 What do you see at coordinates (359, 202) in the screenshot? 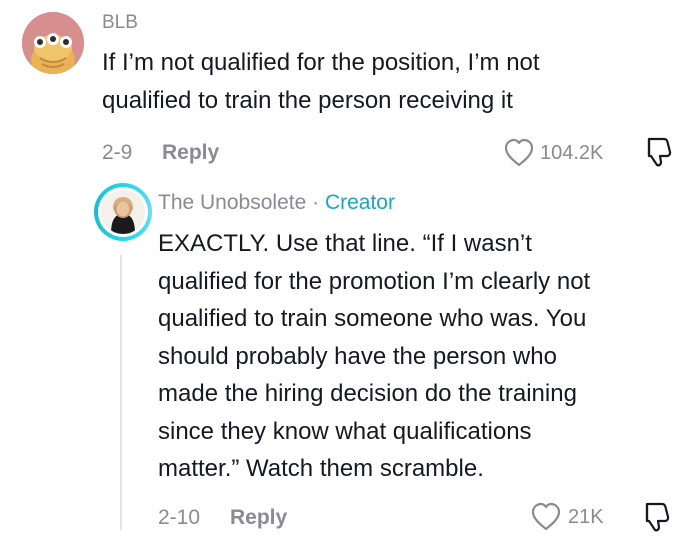
I see `creator-badge: Creator` at bounding box center [359, 202].